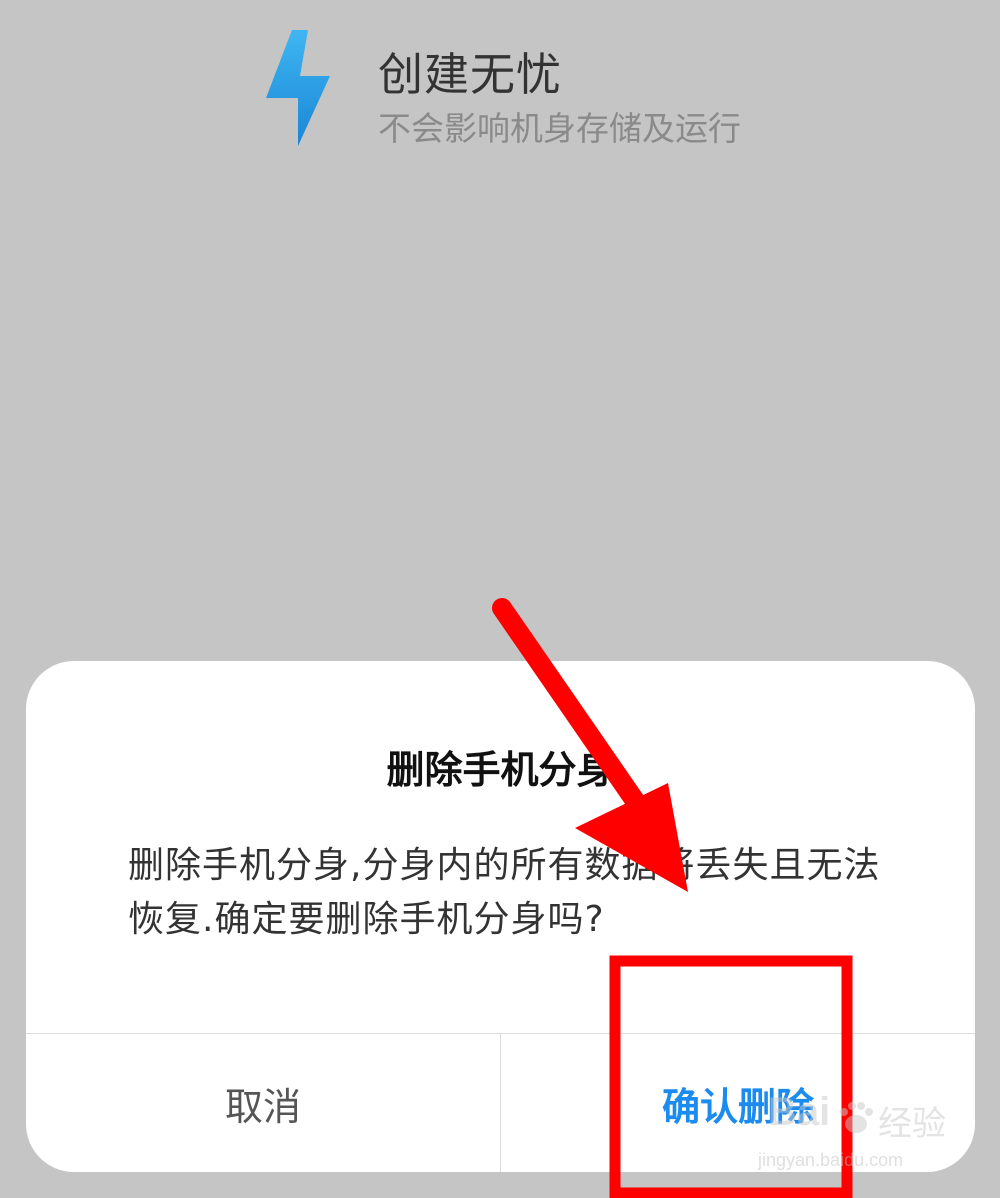  Describe the element at coordinates (912, 1124) in the screenshot. I see `watermark-sub: 经验` at that location.